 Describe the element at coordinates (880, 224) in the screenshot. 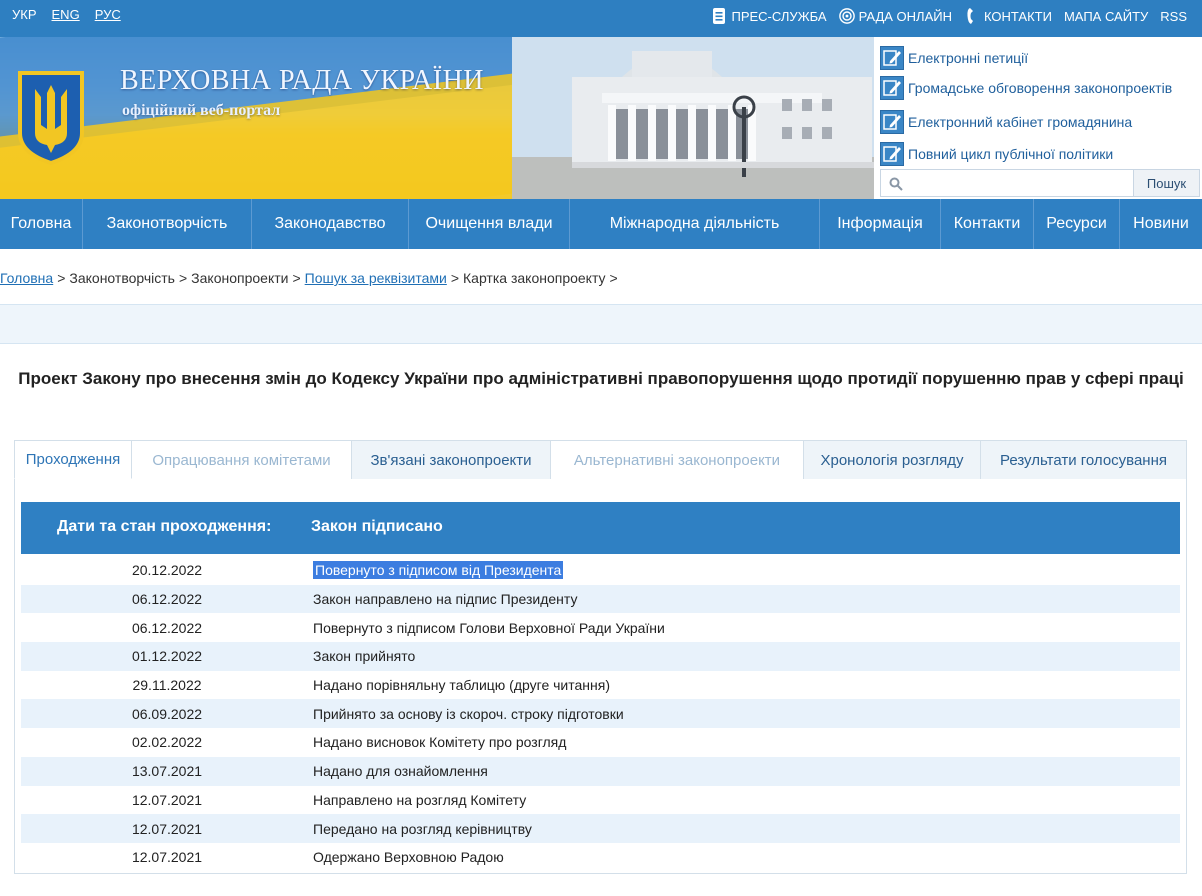

I see `nav-item-information: Інформація` at that location.